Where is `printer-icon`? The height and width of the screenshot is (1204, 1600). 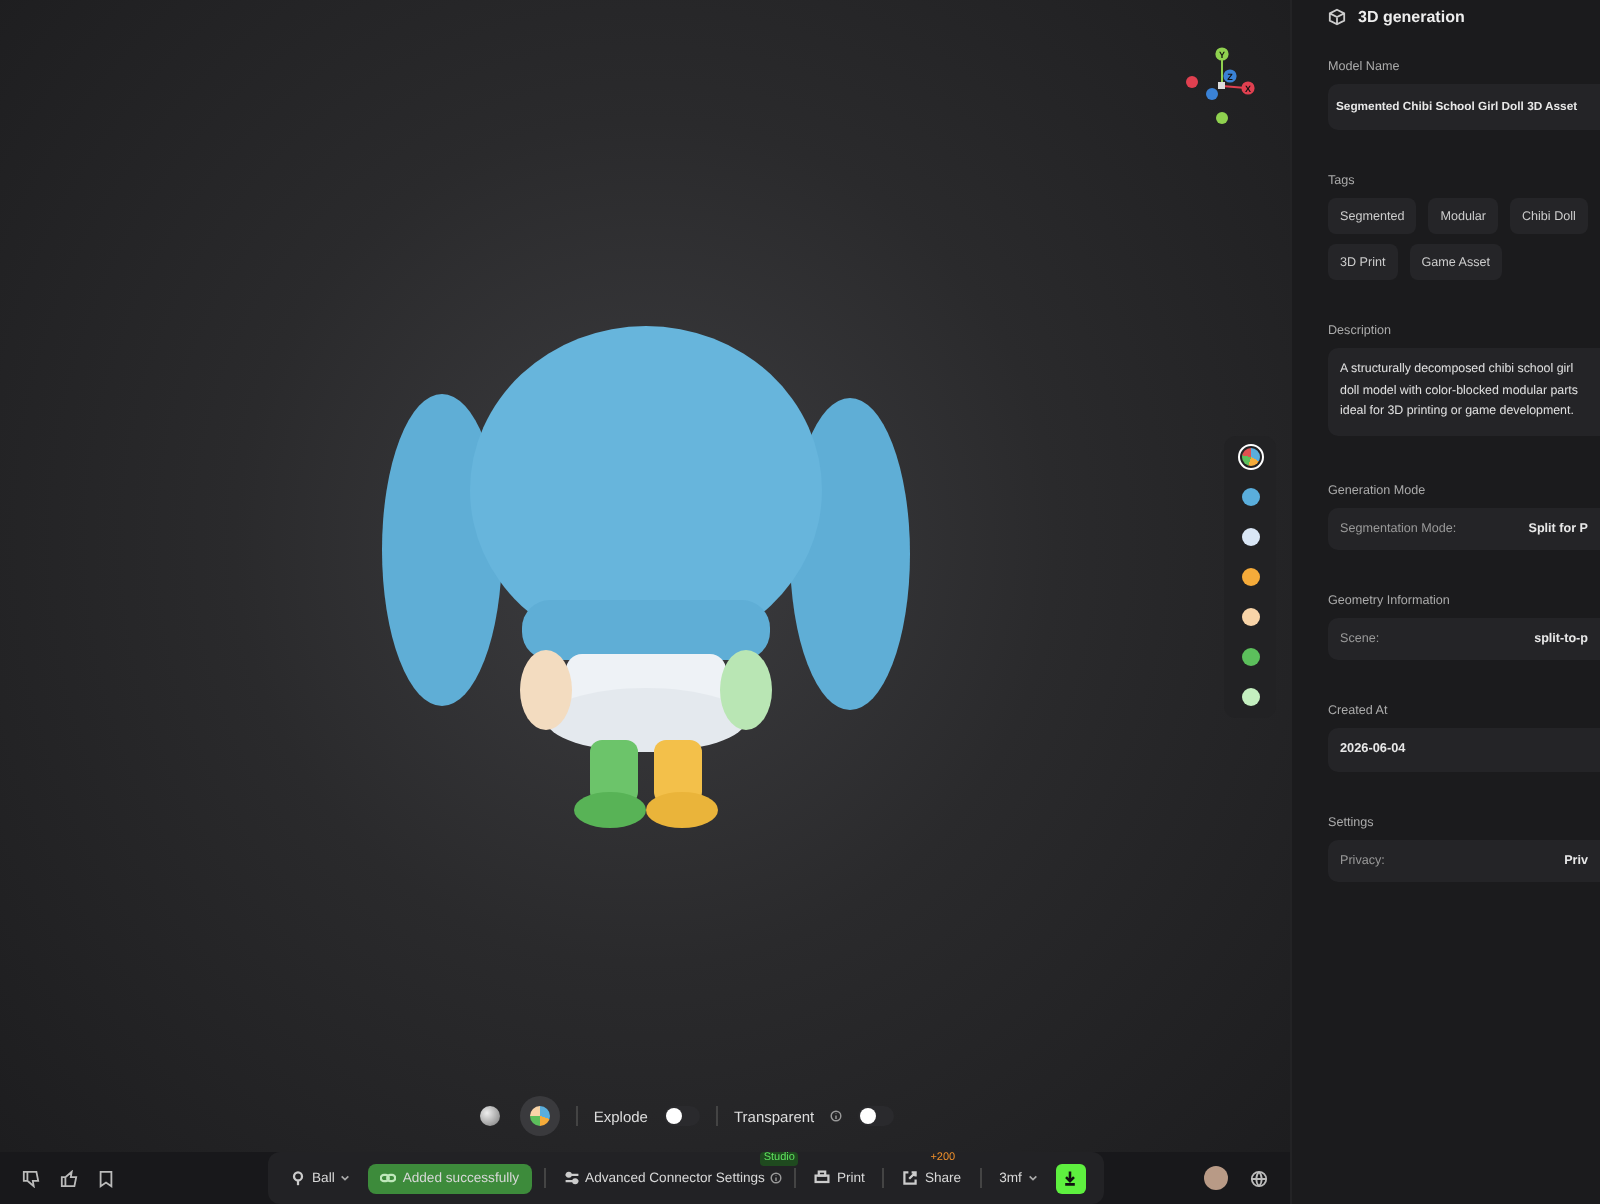
printer-icon is located at coordinates (822, 1178).